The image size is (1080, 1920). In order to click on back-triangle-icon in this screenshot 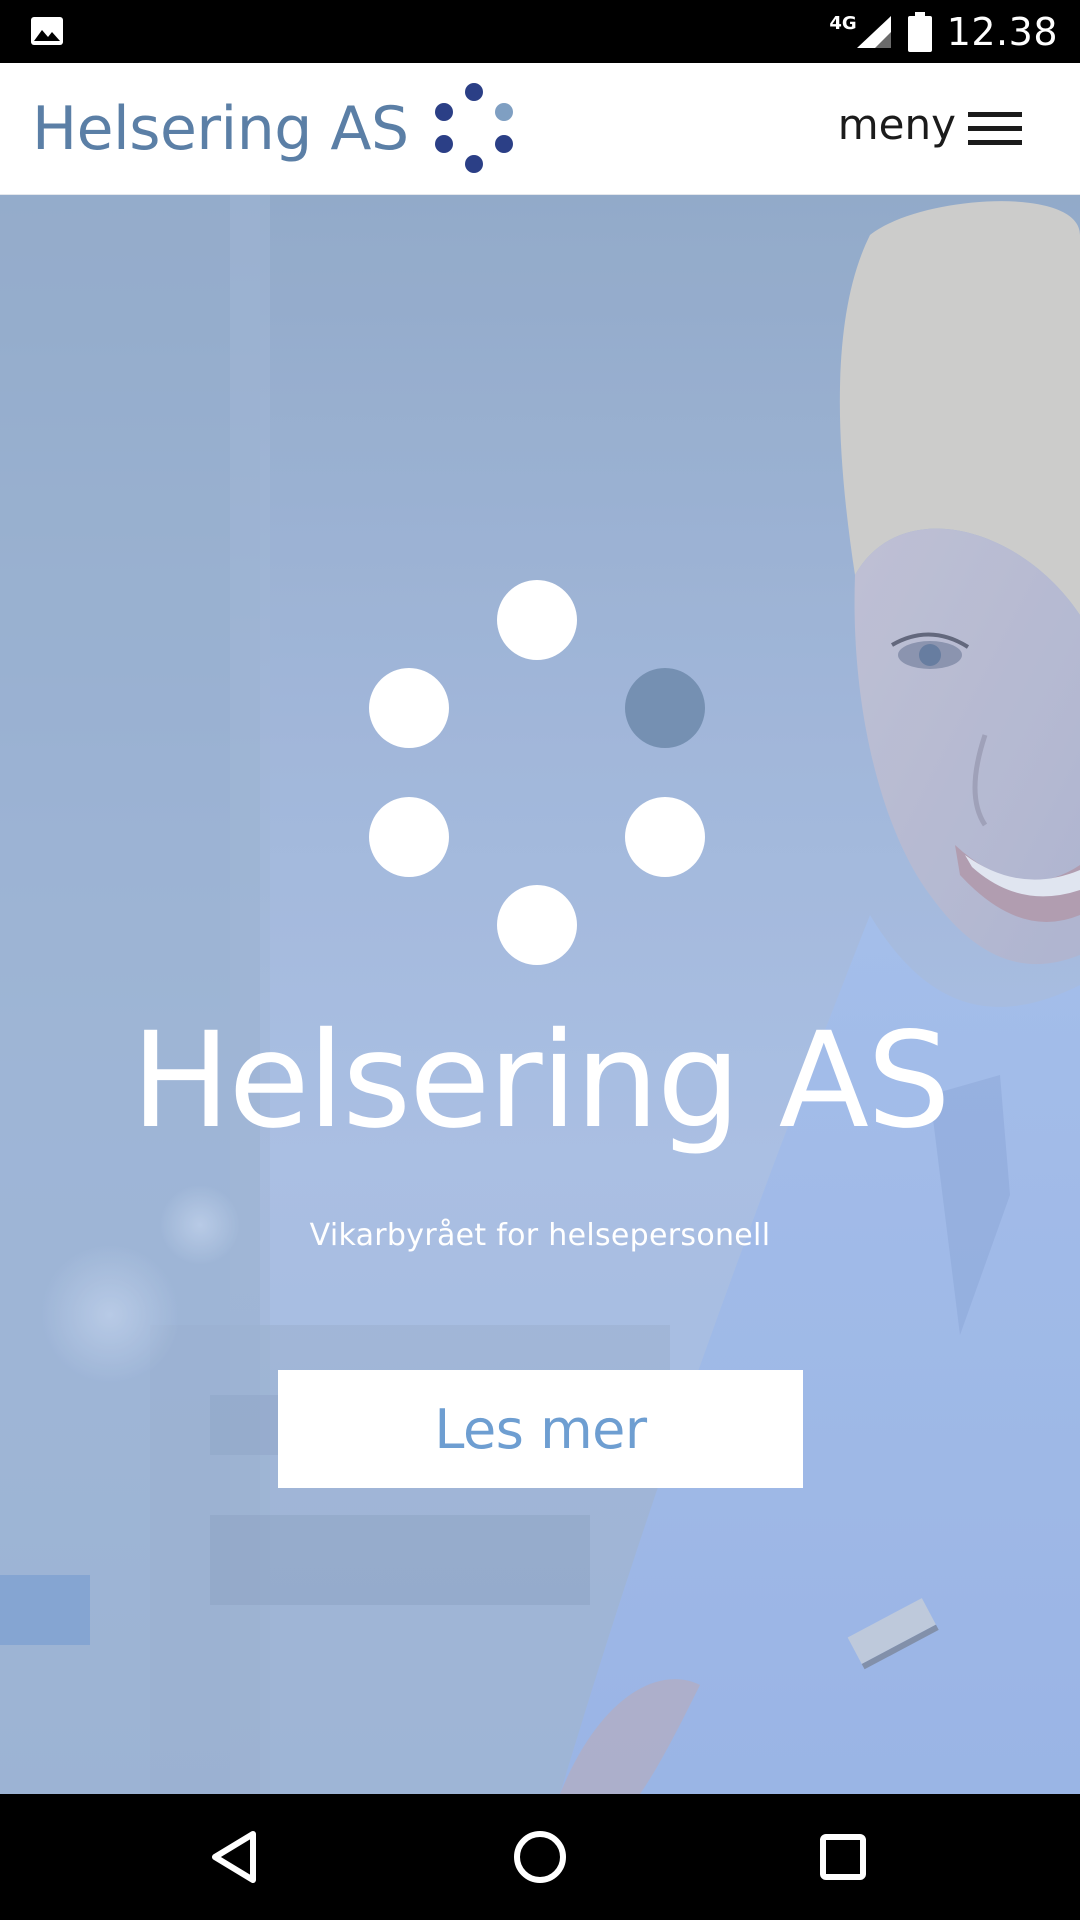, I will do `click(236, 1857)`.